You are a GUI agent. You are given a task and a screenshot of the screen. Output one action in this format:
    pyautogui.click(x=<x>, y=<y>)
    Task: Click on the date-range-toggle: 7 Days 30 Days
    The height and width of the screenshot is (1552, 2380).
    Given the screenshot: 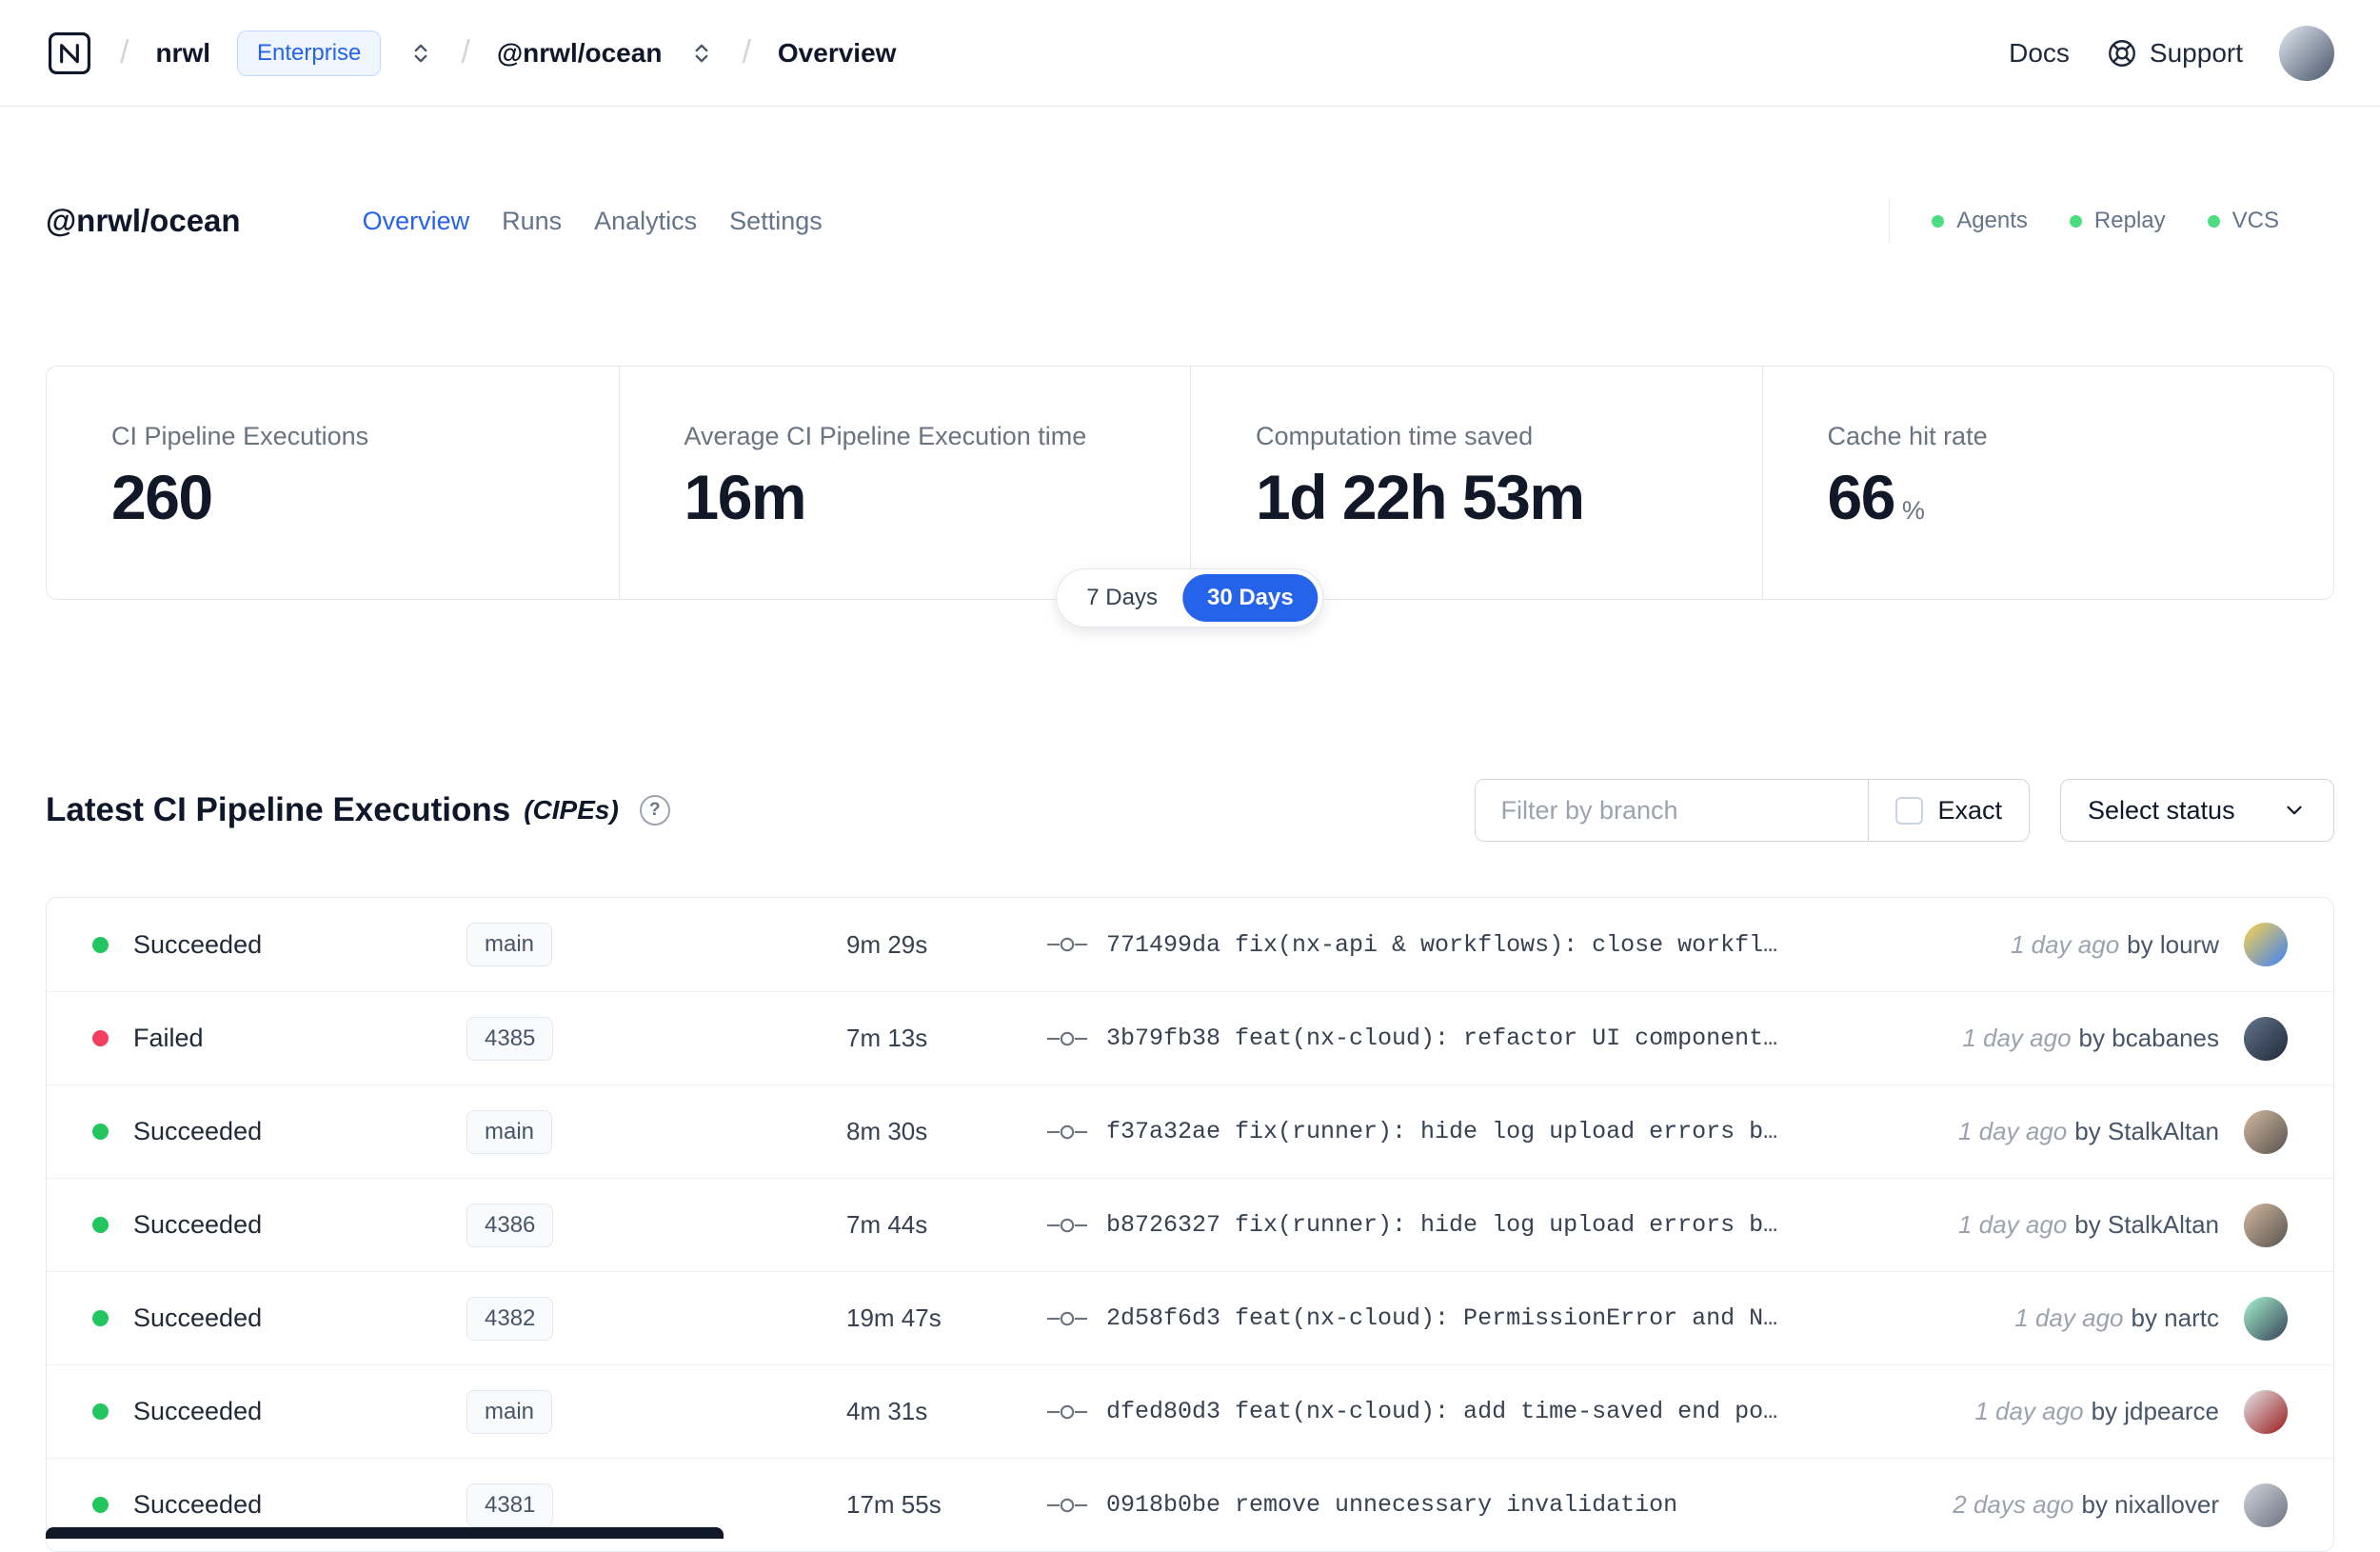 What is the action you would take?
    pyautogui.click(x=1190, y=598)
    